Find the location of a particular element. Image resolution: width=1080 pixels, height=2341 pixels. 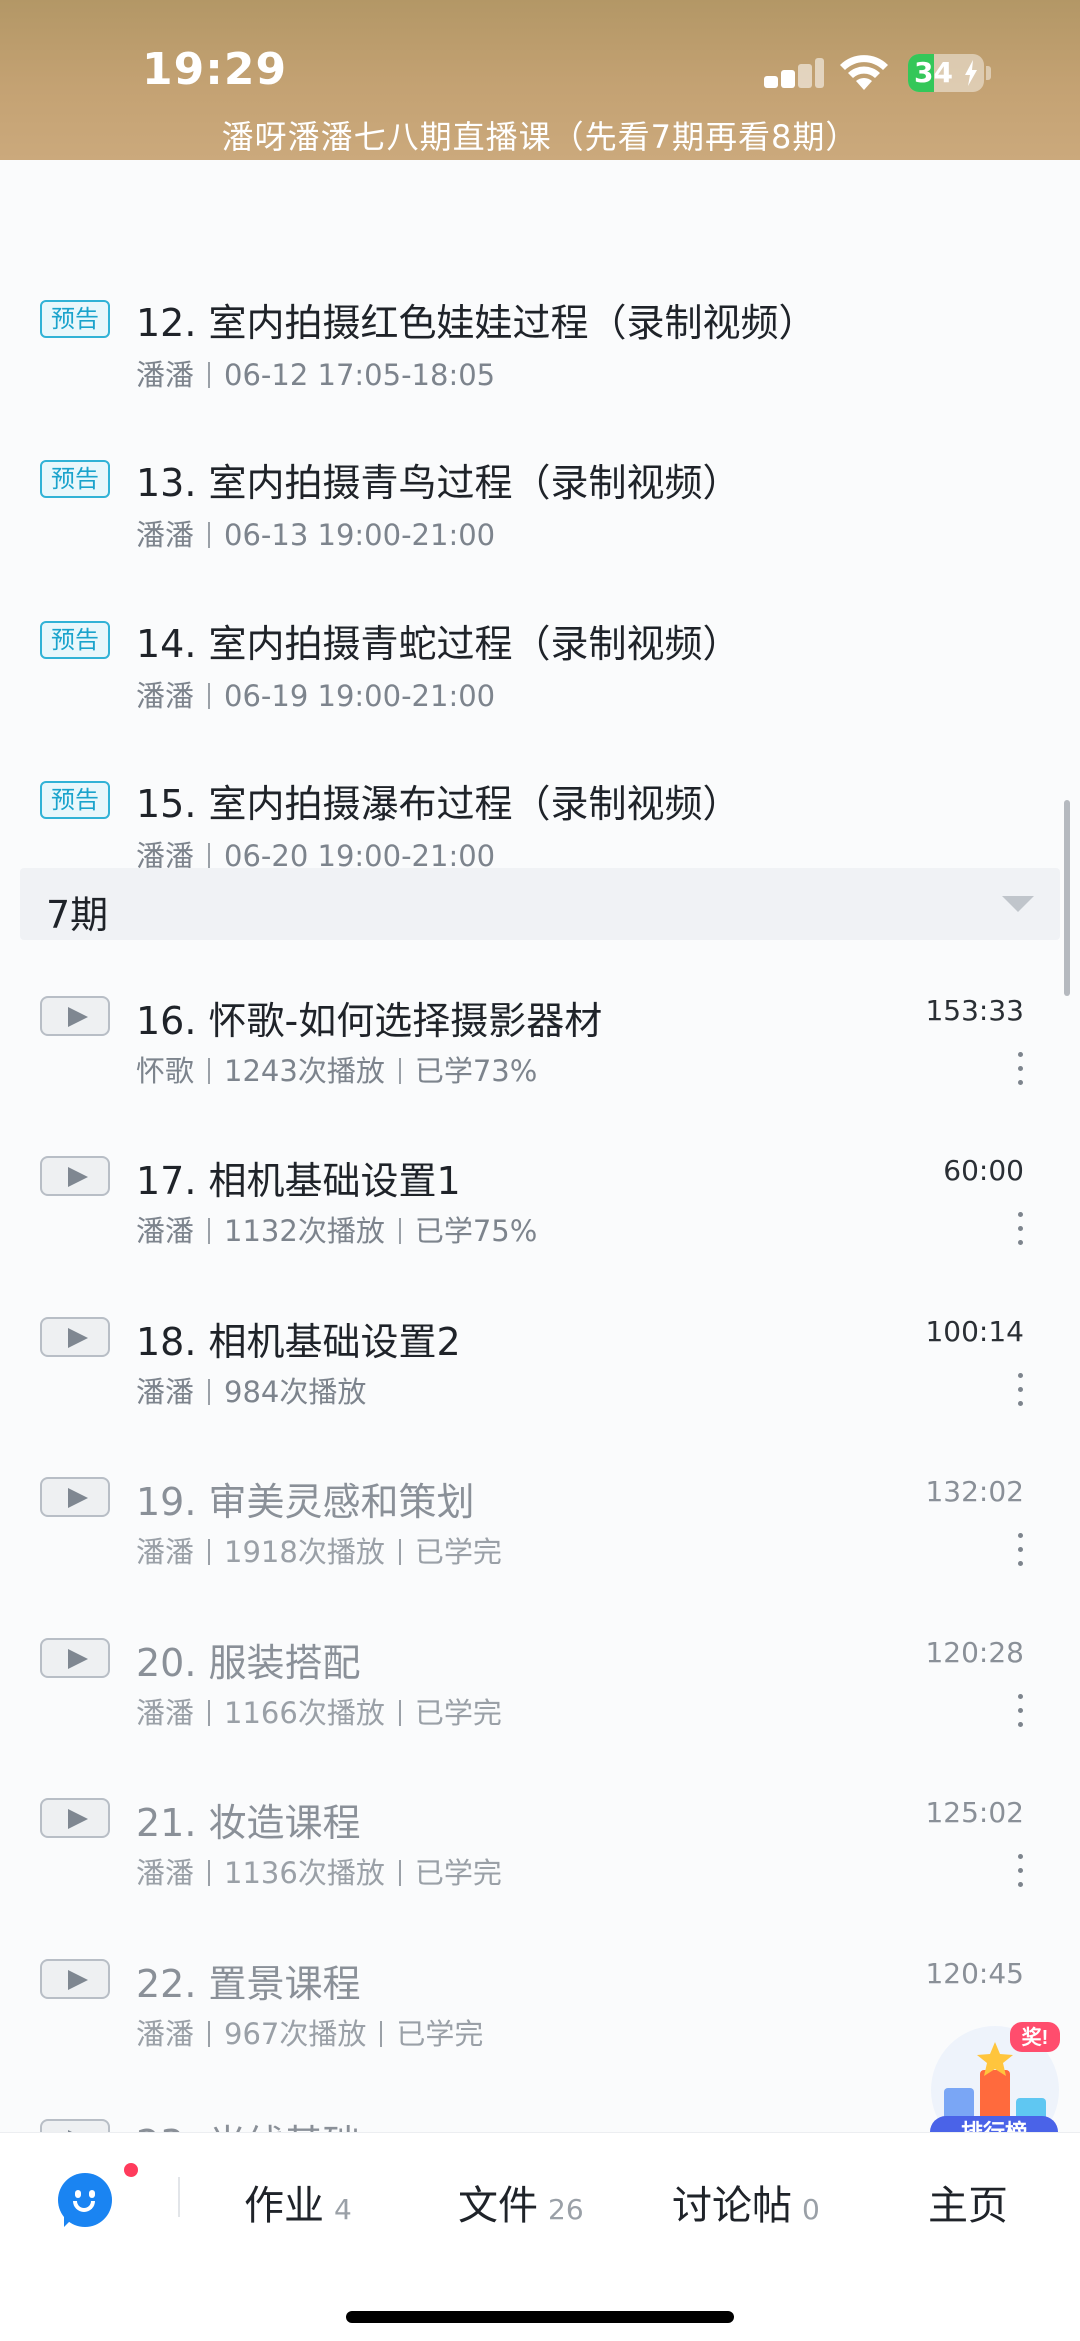

battery-icon: 34 is located at coordinates (946, 73).